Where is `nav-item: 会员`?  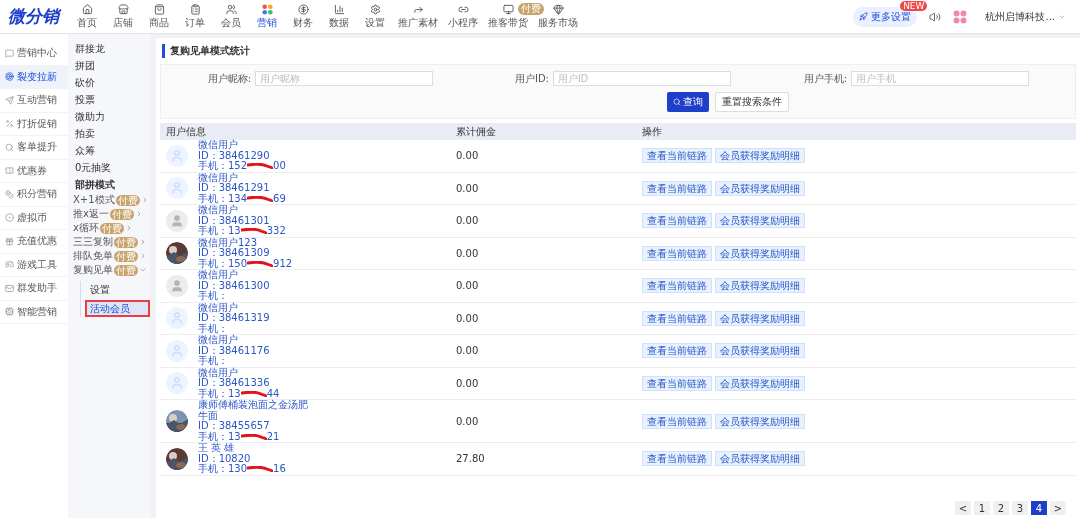 nav-item: 会员 is located at coordinates (231, 16).